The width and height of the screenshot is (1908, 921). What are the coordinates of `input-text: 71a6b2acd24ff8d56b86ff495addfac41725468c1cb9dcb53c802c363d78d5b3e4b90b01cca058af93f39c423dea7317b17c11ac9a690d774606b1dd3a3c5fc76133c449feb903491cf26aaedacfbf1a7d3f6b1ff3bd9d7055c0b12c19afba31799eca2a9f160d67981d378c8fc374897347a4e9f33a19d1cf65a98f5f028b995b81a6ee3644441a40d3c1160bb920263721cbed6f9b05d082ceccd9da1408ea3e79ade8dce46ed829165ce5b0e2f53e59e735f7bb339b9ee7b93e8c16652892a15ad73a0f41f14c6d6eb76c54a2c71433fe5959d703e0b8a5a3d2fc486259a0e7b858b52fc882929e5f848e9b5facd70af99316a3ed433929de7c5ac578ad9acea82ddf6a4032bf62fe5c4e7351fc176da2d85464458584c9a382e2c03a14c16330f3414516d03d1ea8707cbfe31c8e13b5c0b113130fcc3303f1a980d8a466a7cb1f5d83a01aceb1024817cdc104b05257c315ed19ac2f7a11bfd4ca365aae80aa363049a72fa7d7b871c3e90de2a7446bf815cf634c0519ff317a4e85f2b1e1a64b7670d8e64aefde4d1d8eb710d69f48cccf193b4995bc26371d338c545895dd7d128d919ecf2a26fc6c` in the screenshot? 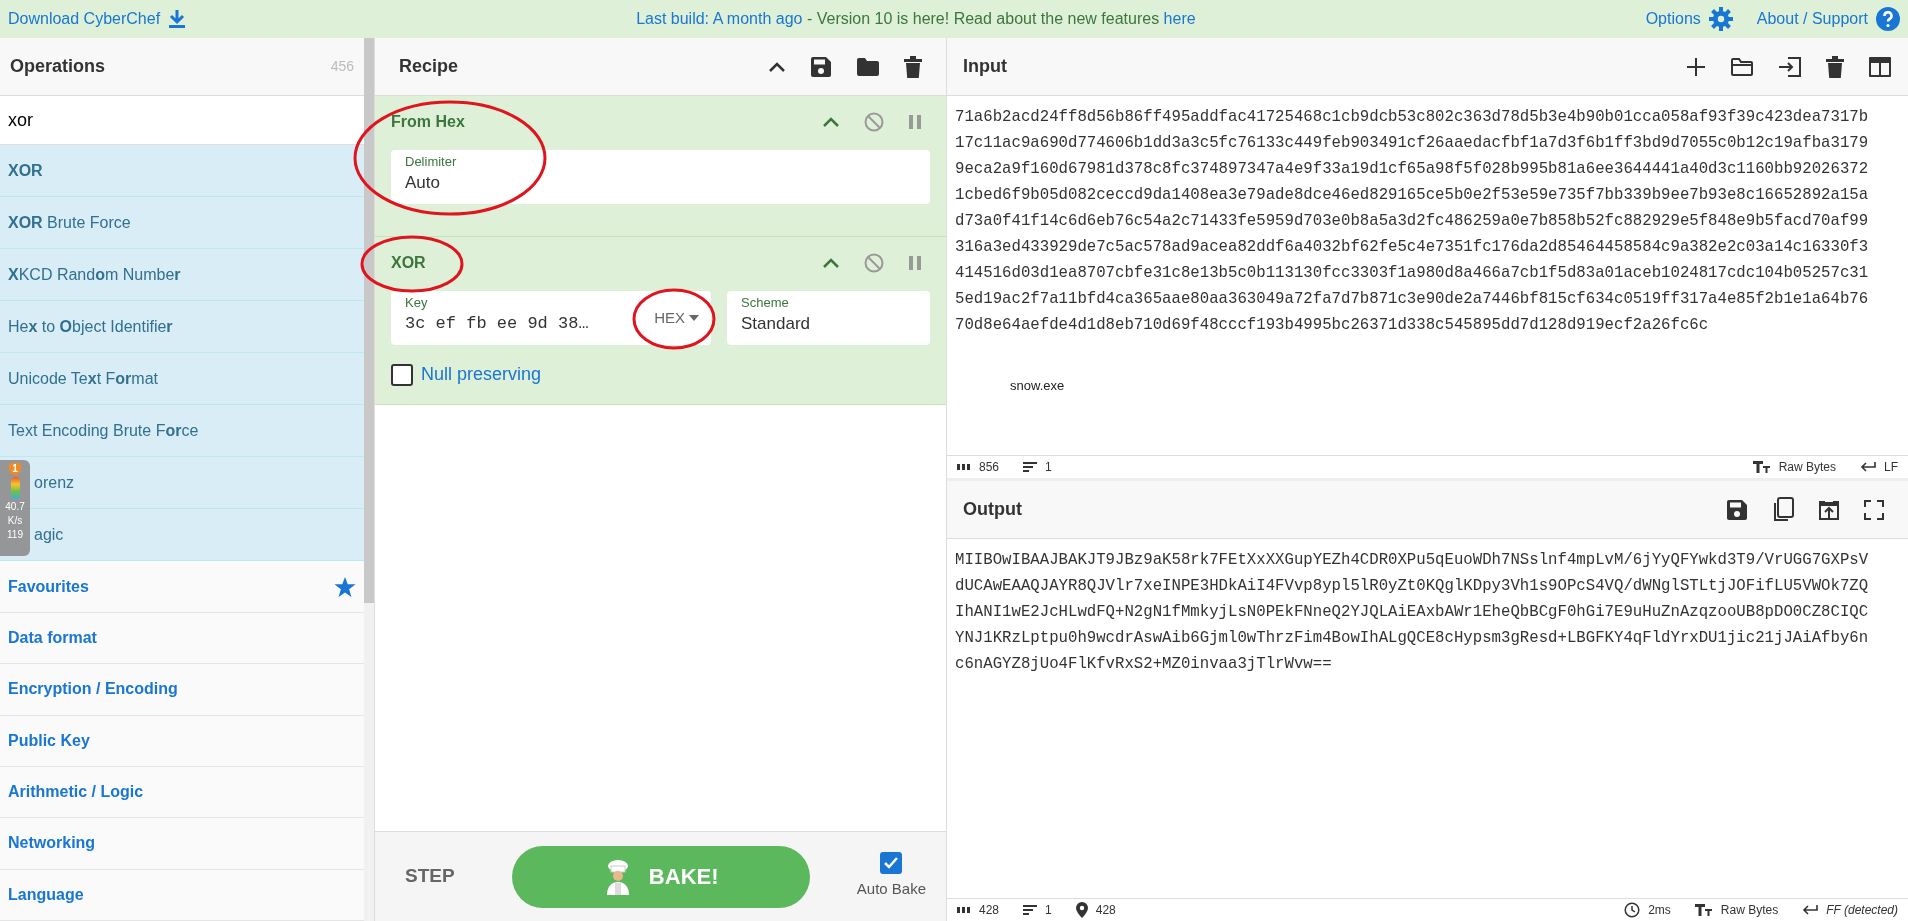 It's located at (1412, 221).